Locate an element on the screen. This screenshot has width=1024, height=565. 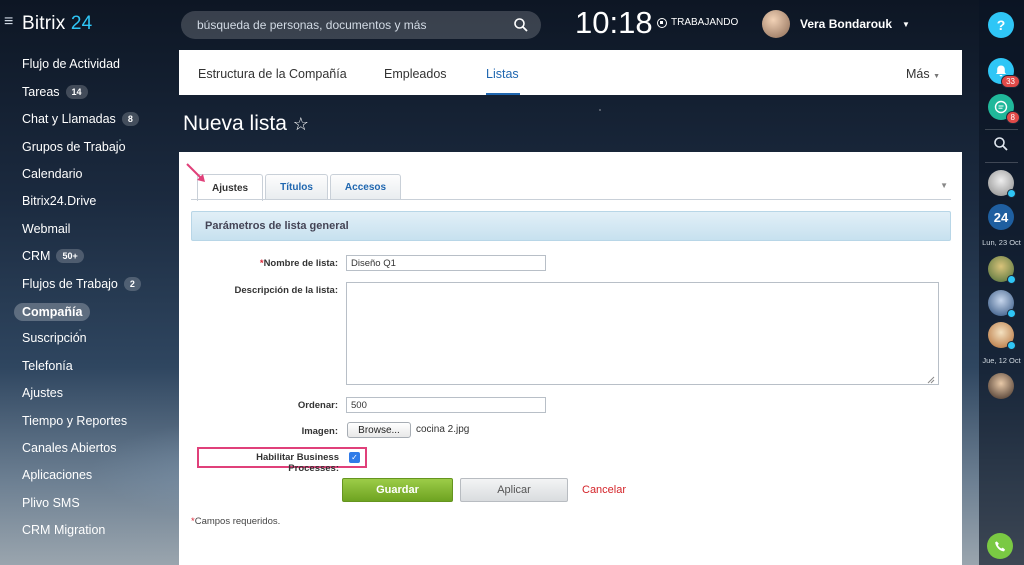
sidebar-item: Telefonía is located at coordinates (47, 366).